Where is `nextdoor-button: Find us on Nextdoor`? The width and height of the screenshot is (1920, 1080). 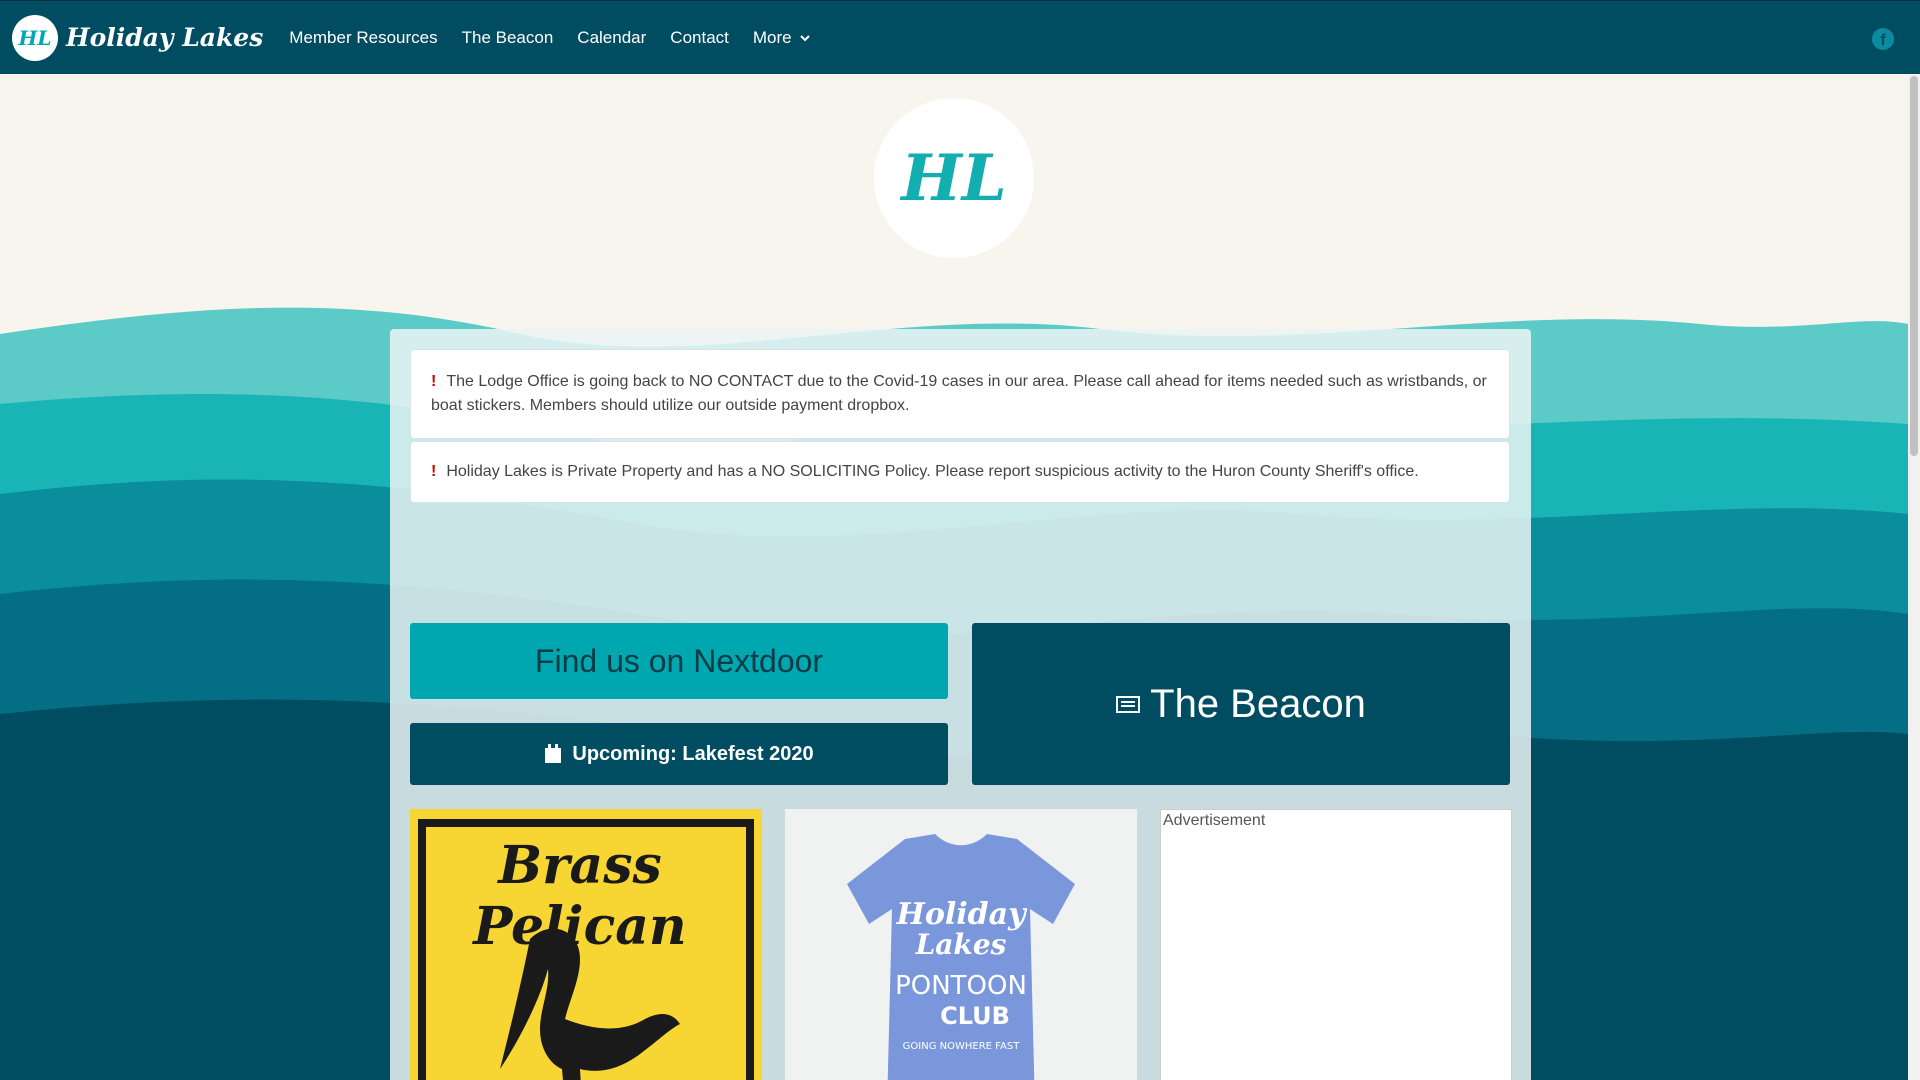 nextdoor-button: Find us on Nextdoor is located at coordinates (679, 661).